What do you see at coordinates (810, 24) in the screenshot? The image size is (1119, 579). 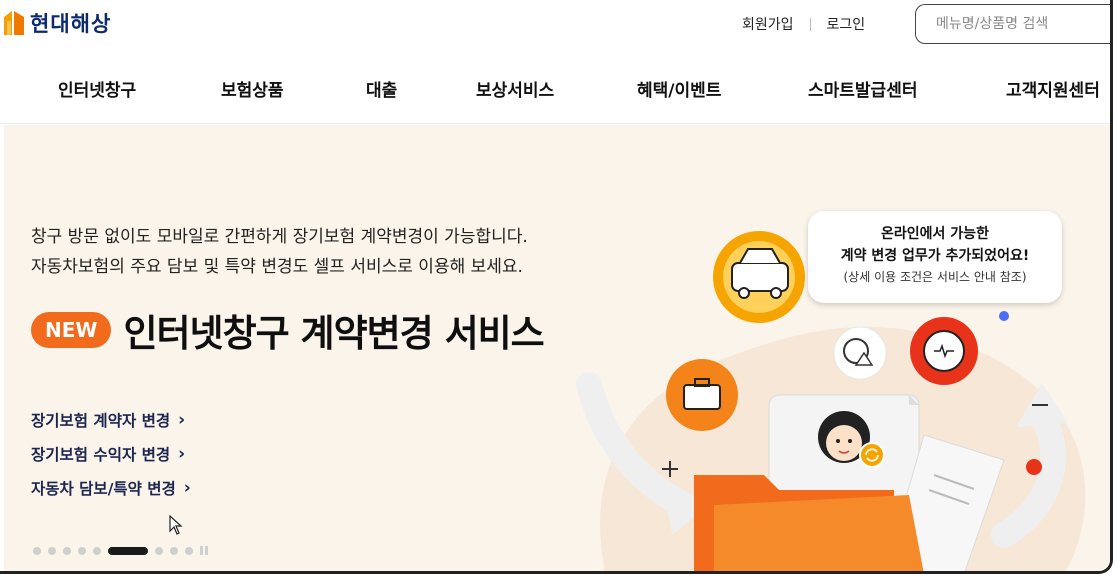 I see `divider` at bounding box center [810, 24].